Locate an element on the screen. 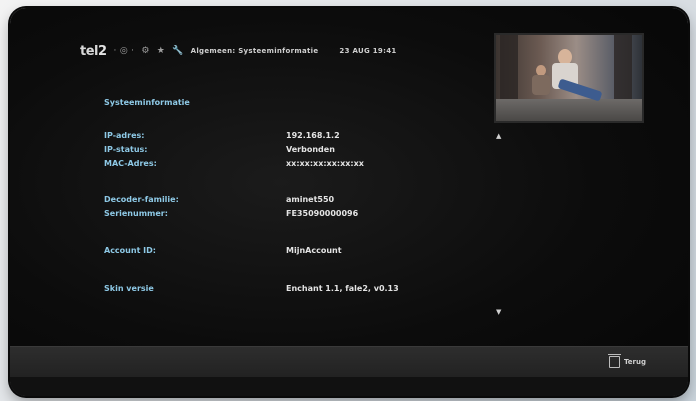  info-row-mac-address: MAC-Adres: xx:xx:xx:xx:xx:xx is located at coordinates (234, 163).